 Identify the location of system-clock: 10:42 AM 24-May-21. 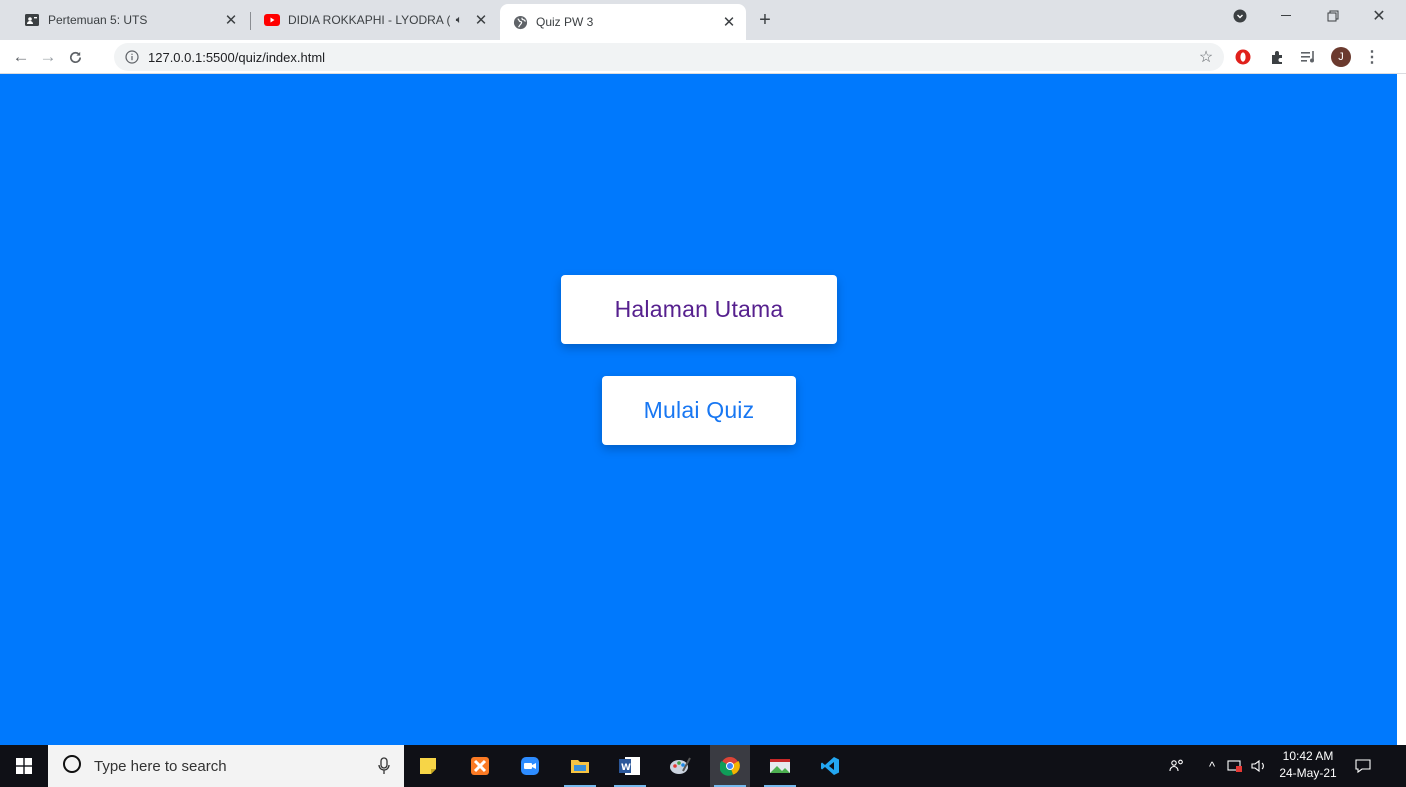
(1308, 765).